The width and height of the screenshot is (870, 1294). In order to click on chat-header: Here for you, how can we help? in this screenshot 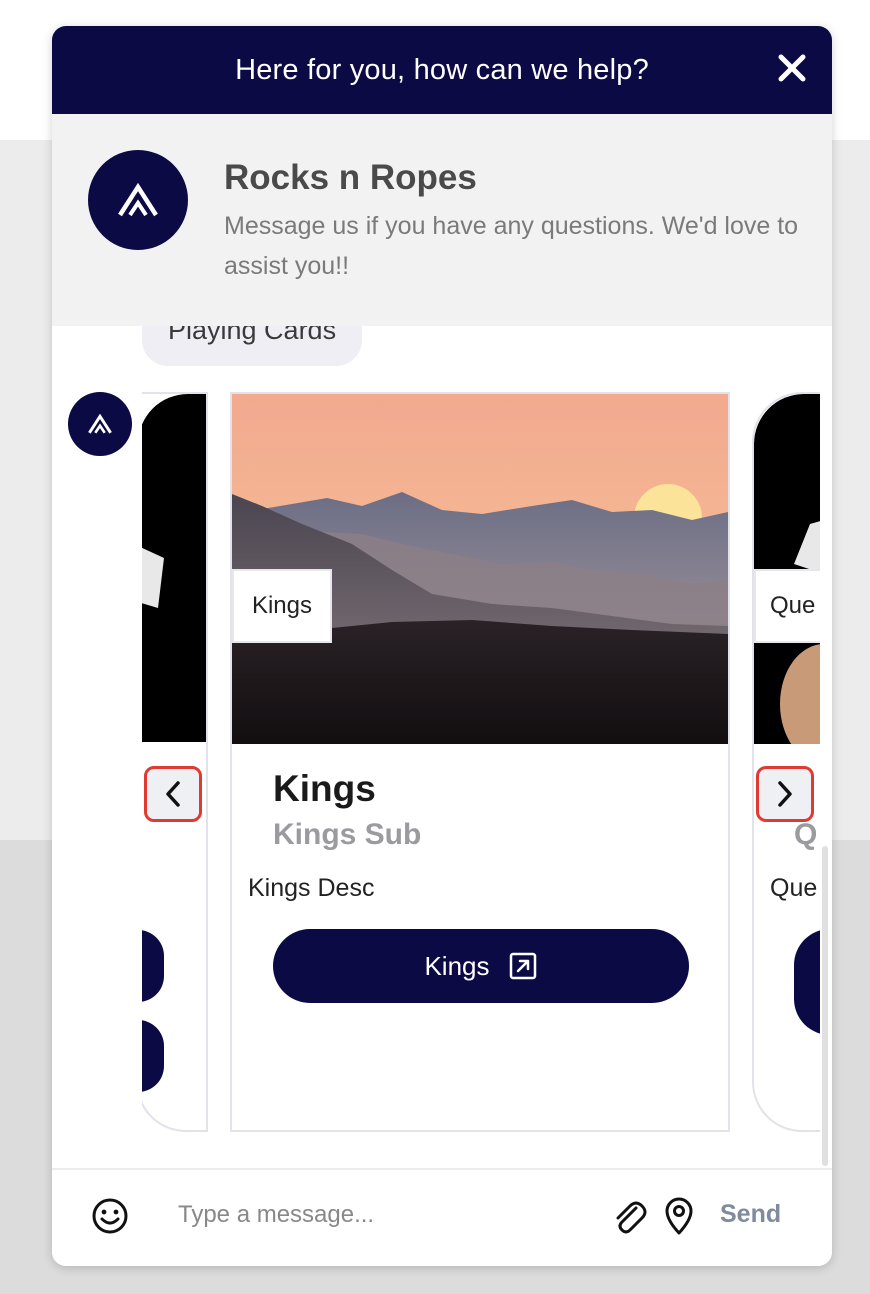, I will do `click(442, 70)`.